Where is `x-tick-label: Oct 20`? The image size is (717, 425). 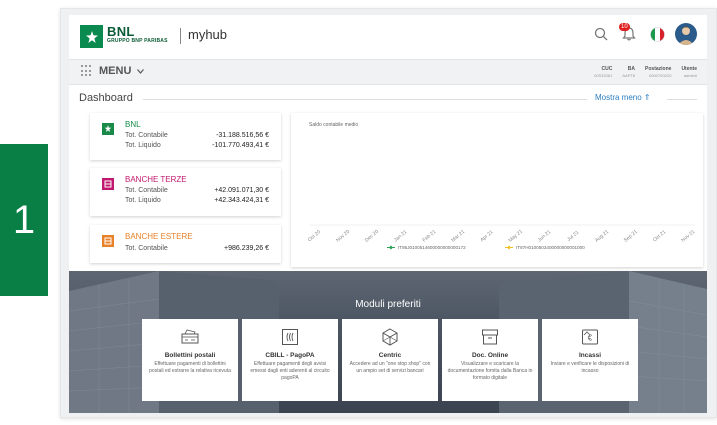 x-tick-label: Oct 20 is located at coordinates (314, 236).